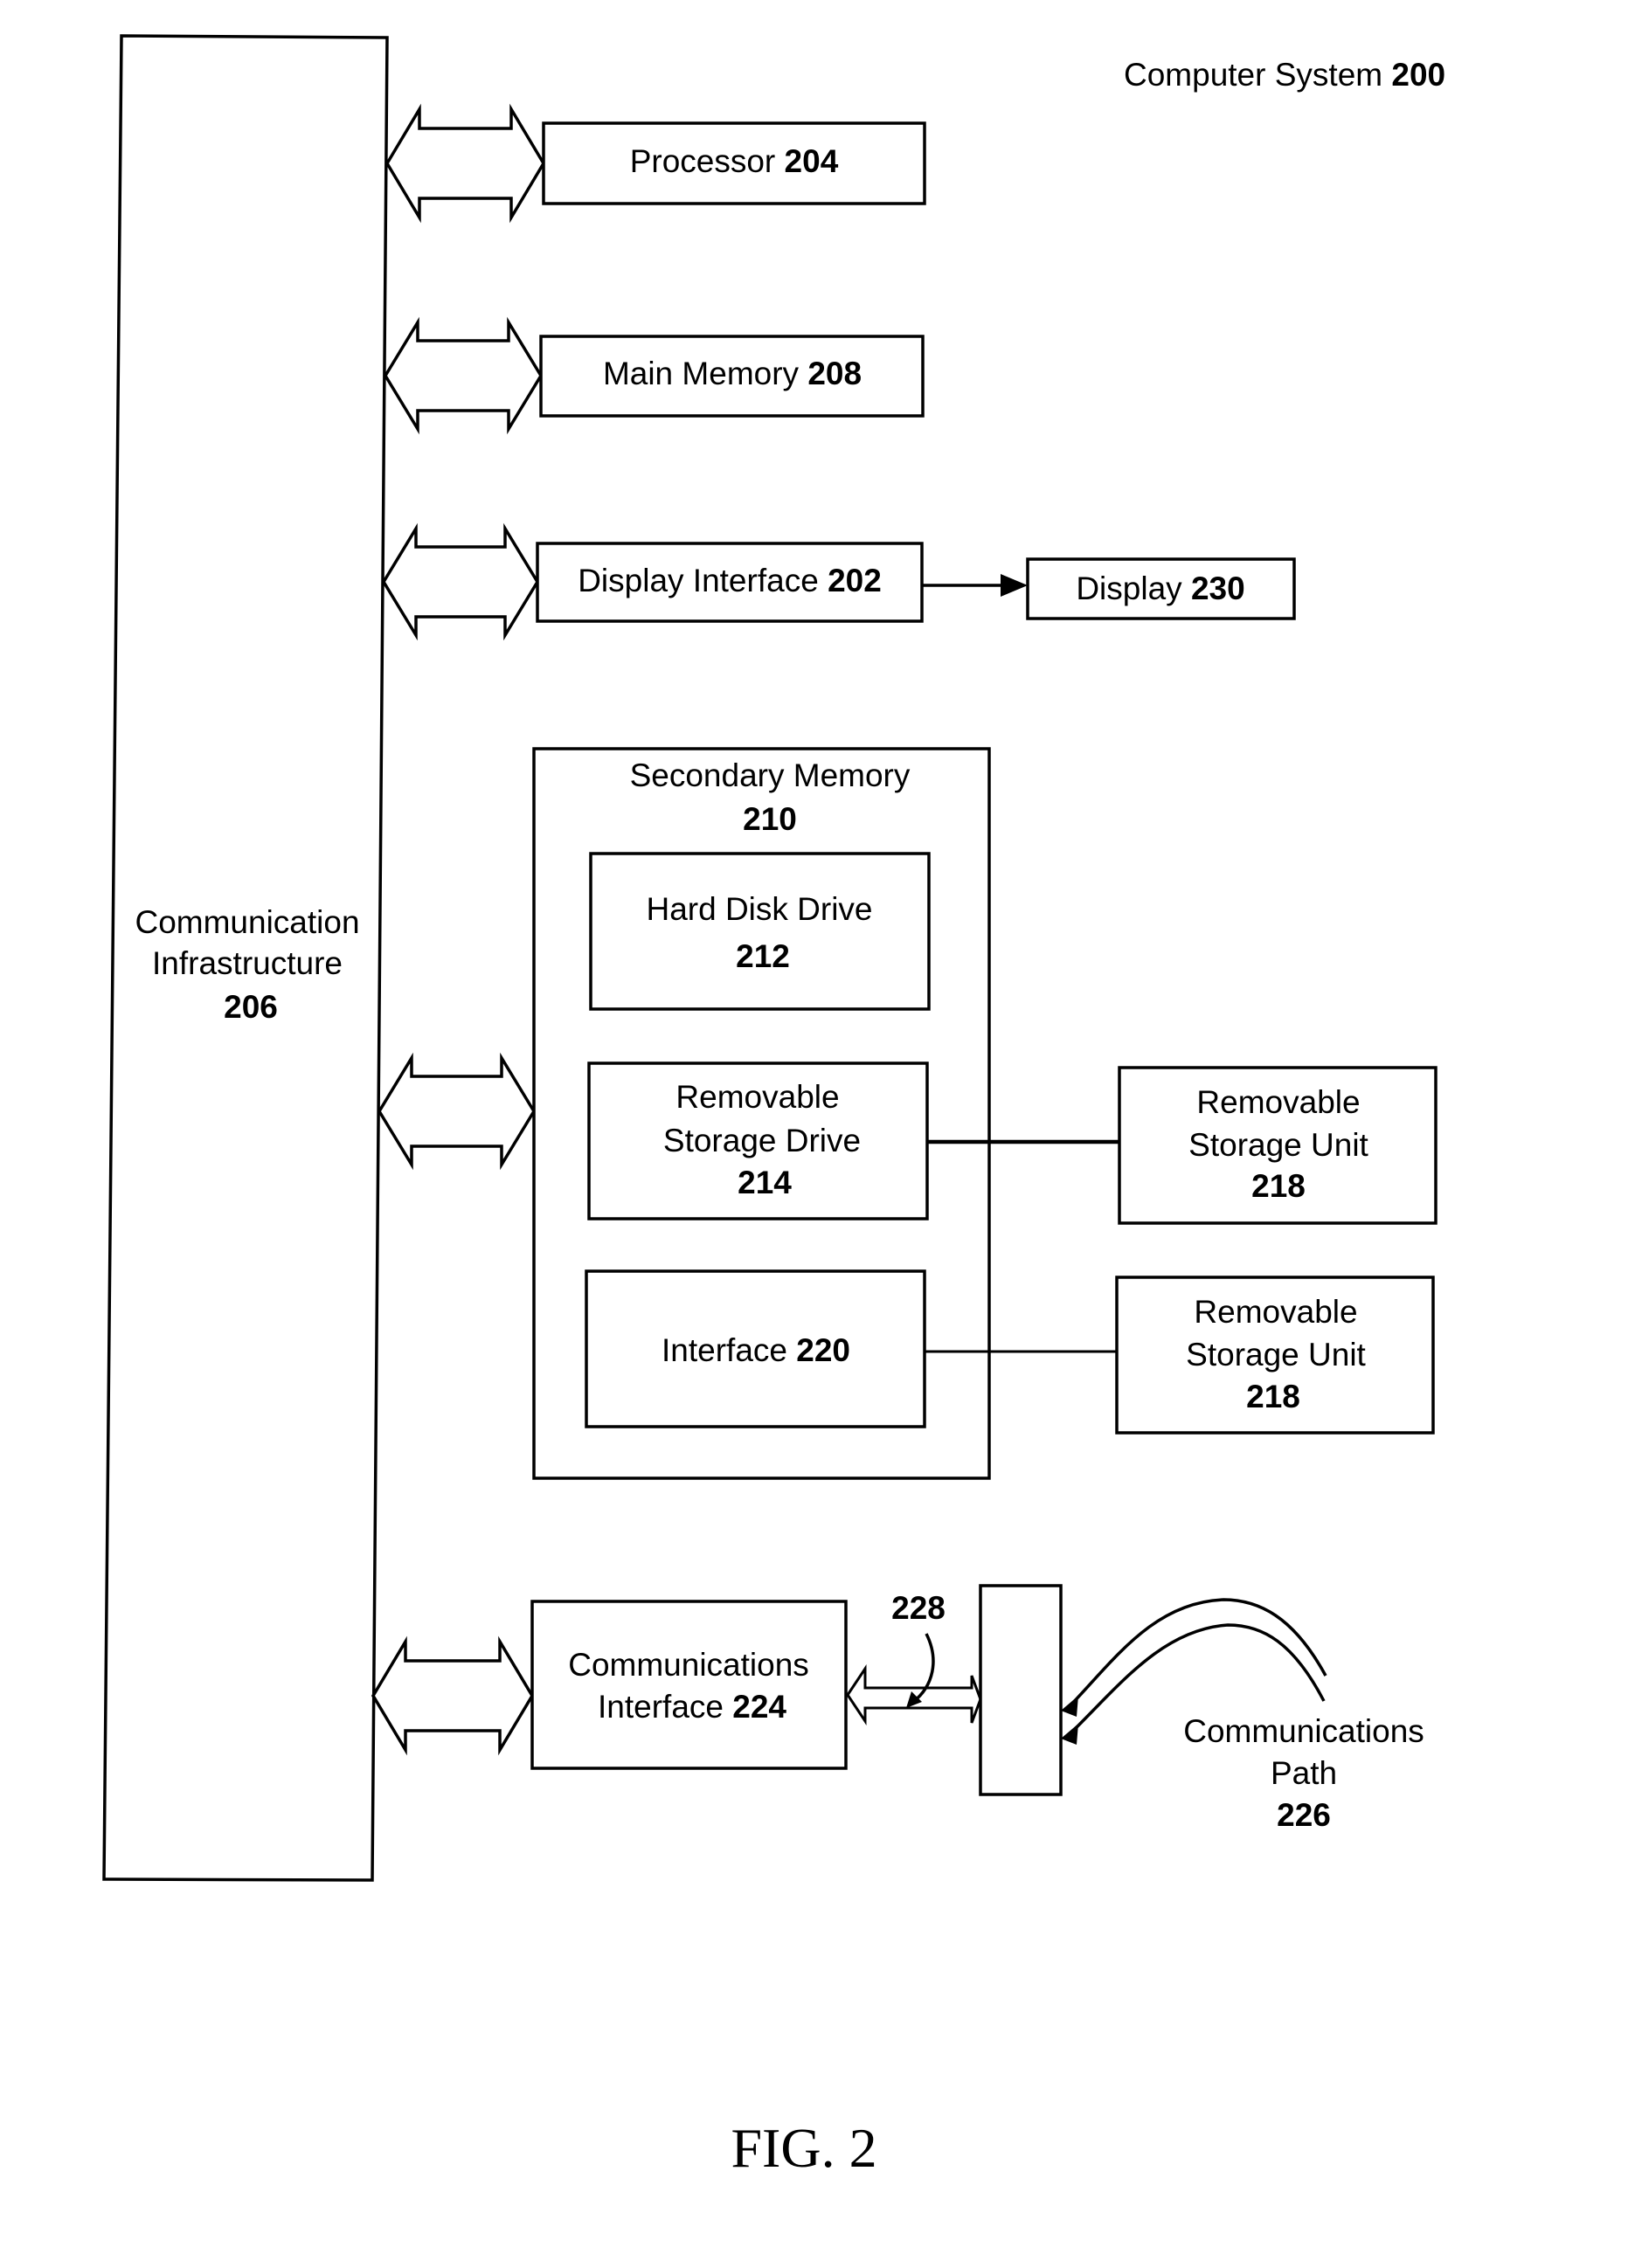 Image resolution: width=1628 pixels, height=2268 pixels. Describe the element at coordinates (1418, 75) in the screenshot. I see `diagram-title-number: 200` at that location.